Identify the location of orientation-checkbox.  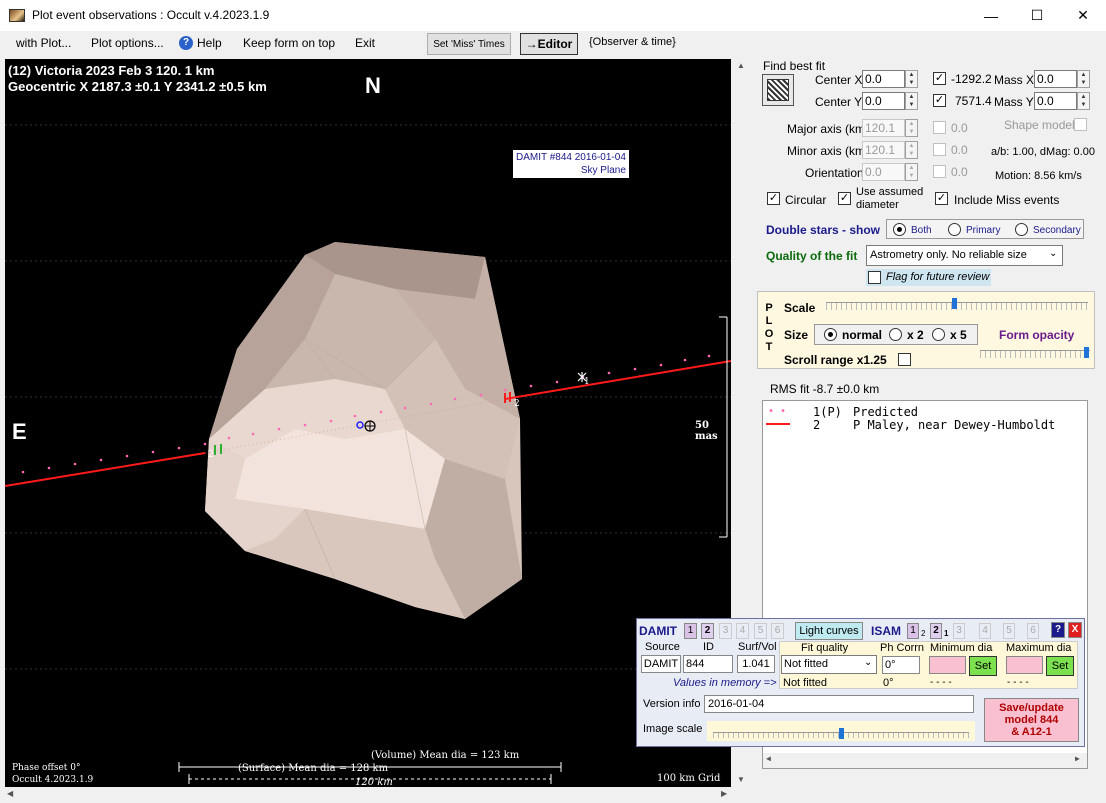
(939, 171).